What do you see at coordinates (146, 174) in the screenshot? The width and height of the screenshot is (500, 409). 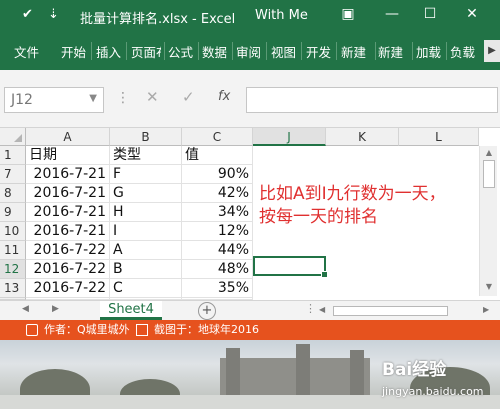 I see `cell-type: F` at bounding box center [146, 174].